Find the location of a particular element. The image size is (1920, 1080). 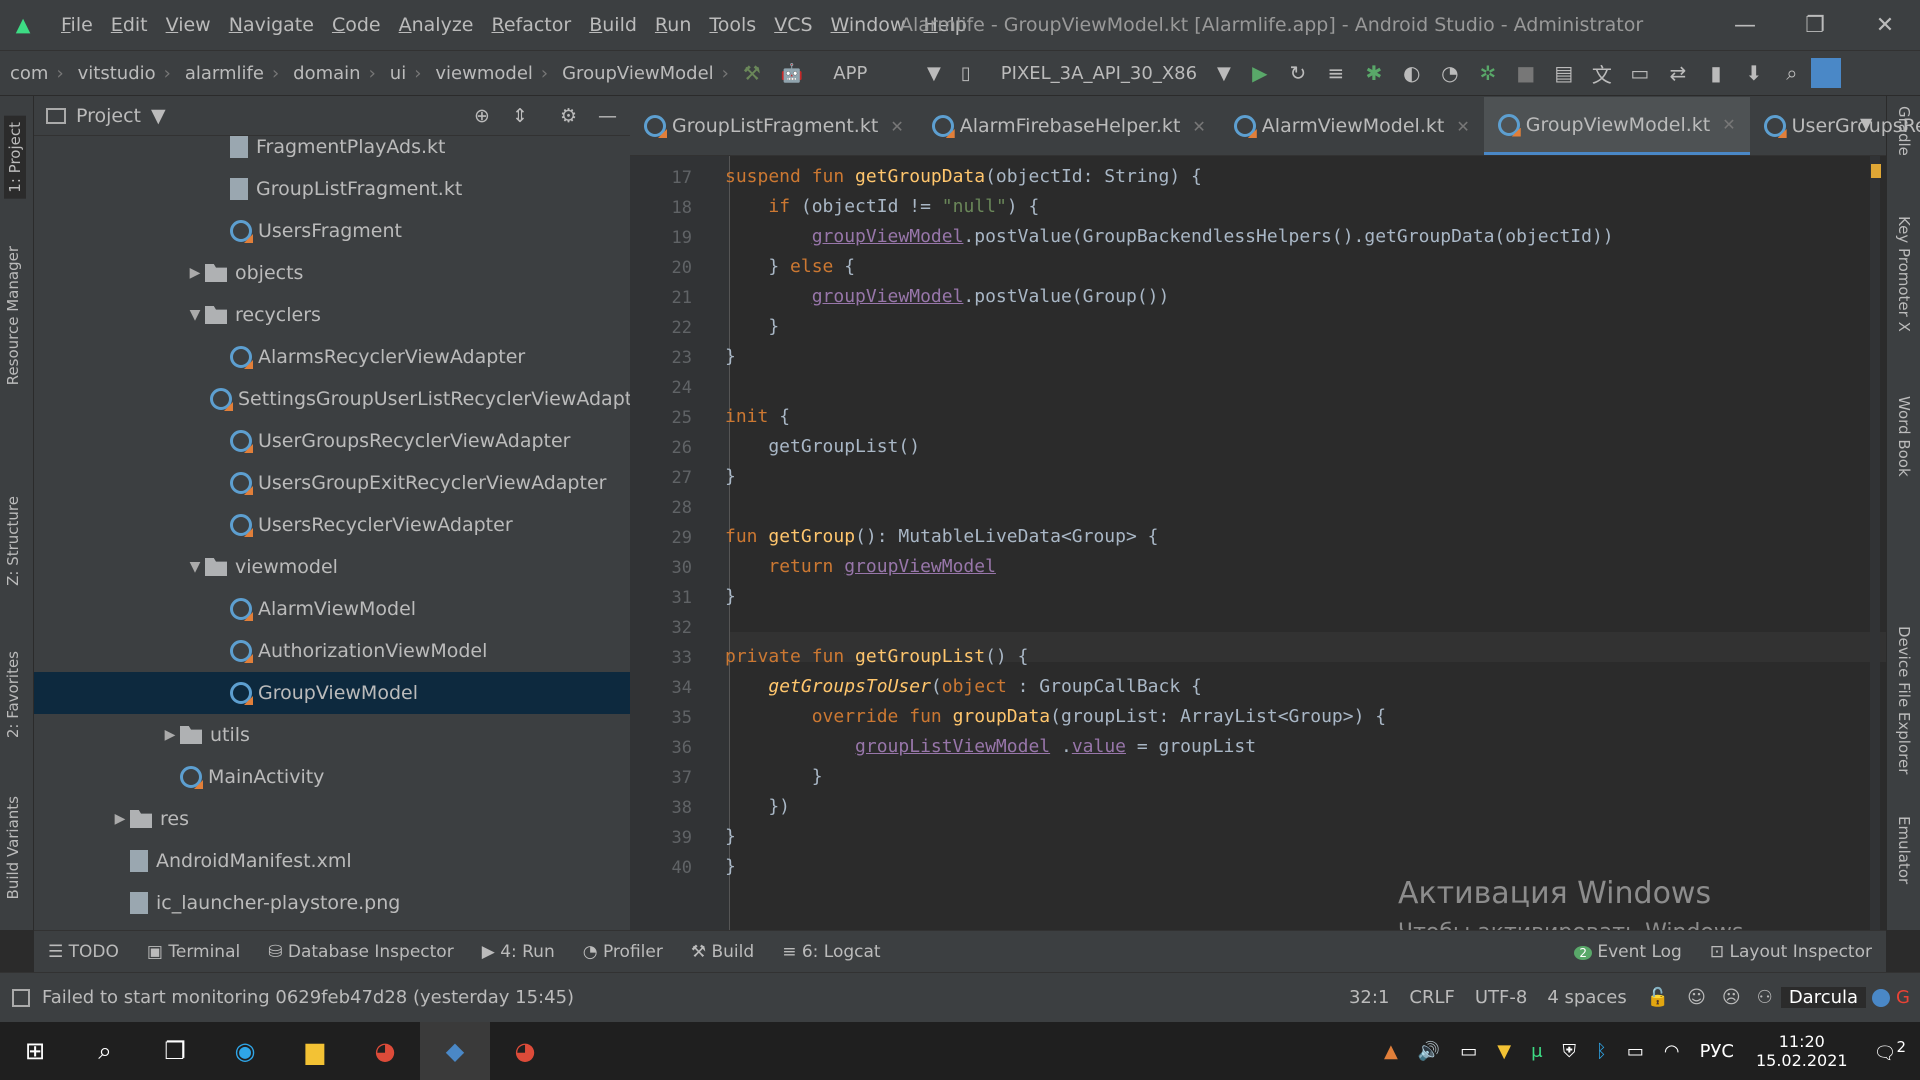

sdk-manager-icon: ⬇ is located at coordinates (1754, 73).